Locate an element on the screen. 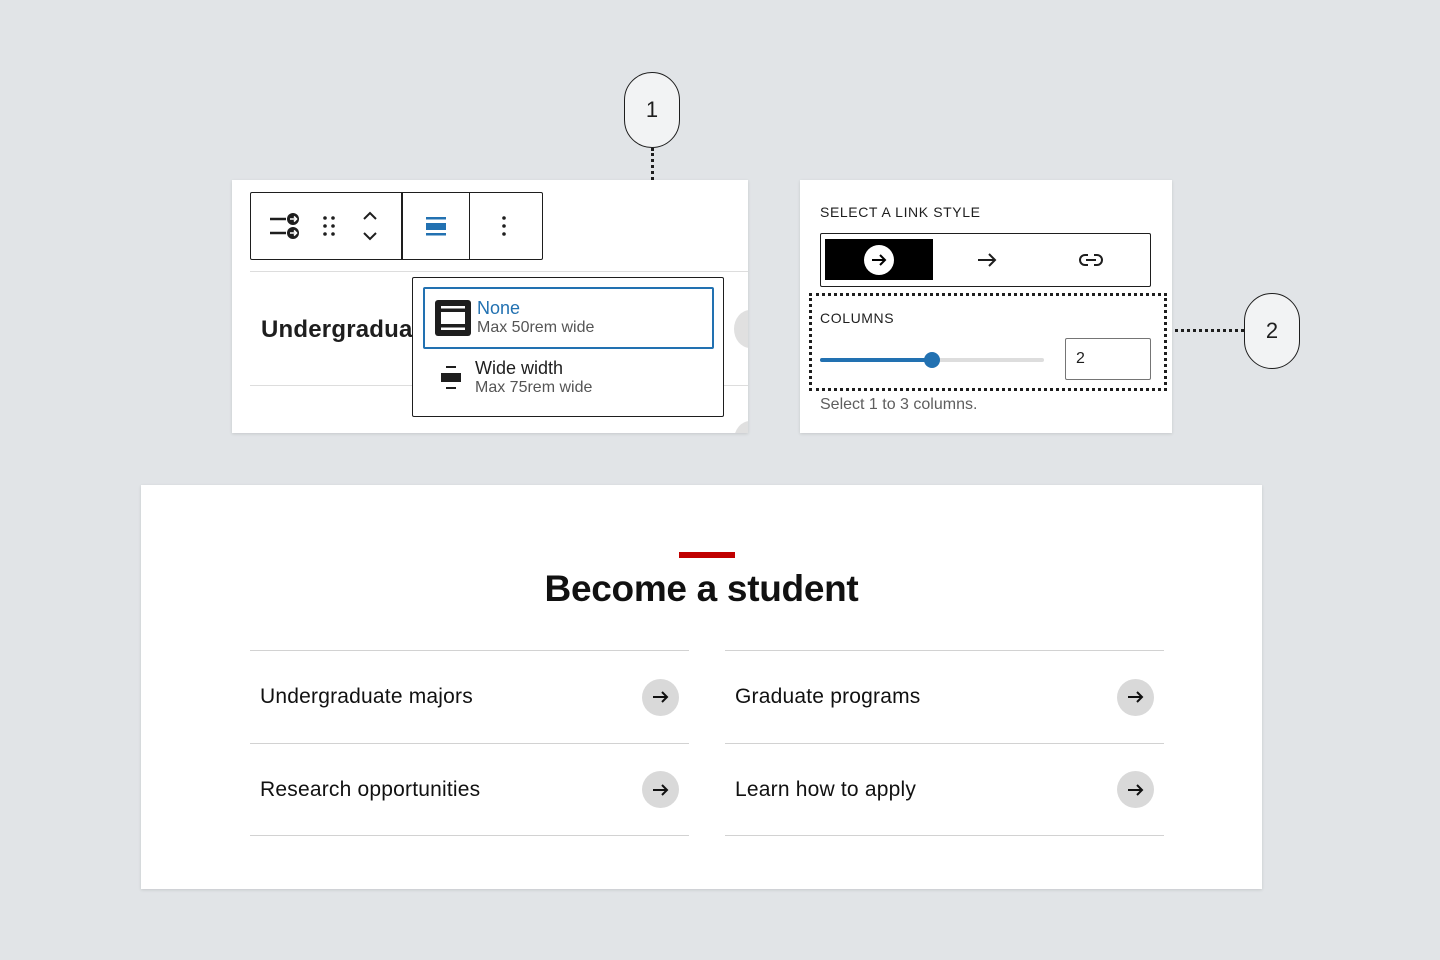 The width and height of the screenshot is (1440, 960). more-options-button is located at coordinates (504, 226).